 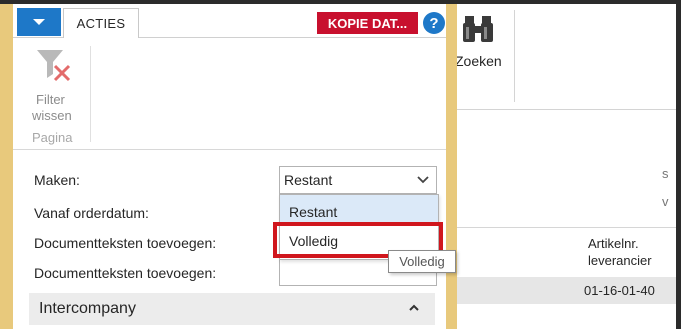 I want to click on field-label-from-order-date: Vanaf orderdatum:, so click(x=91, y=213).